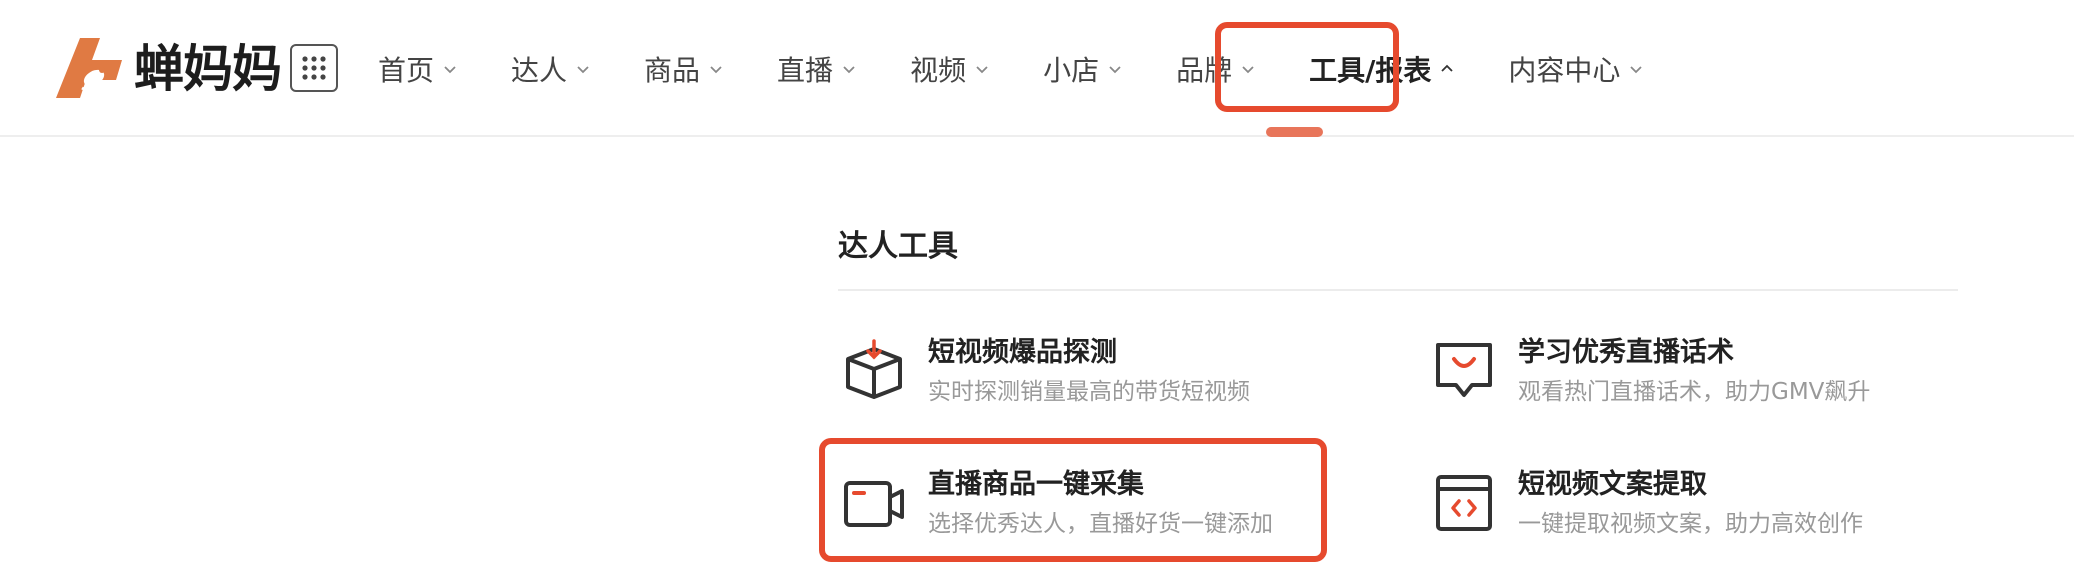 Image resolution: width=2074 pixels, height=576 pixels. I want to click on cicada-logo-icon, so click(89, 68).